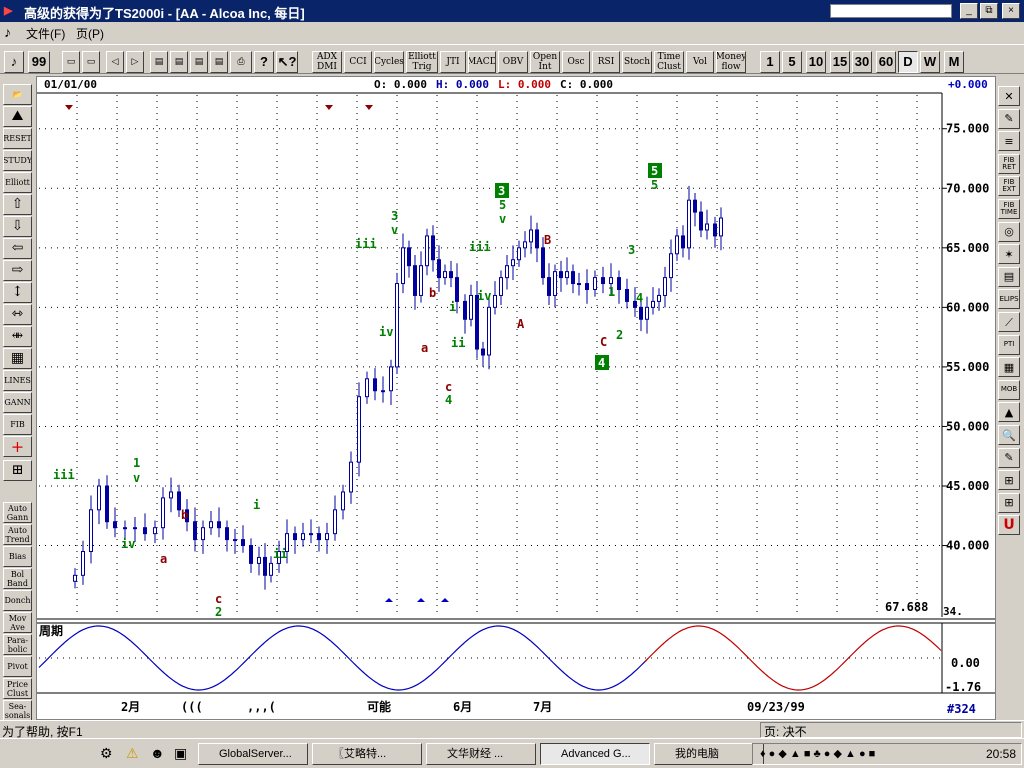  I want to click on study-button: Pivot, so click(17, 666).